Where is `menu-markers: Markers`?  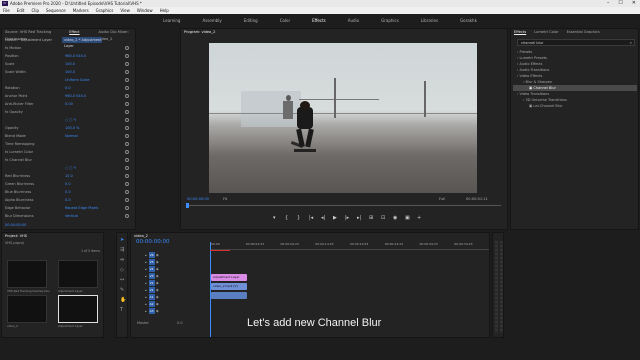
menu-markers: Markers is located at coordinates (81, 10).